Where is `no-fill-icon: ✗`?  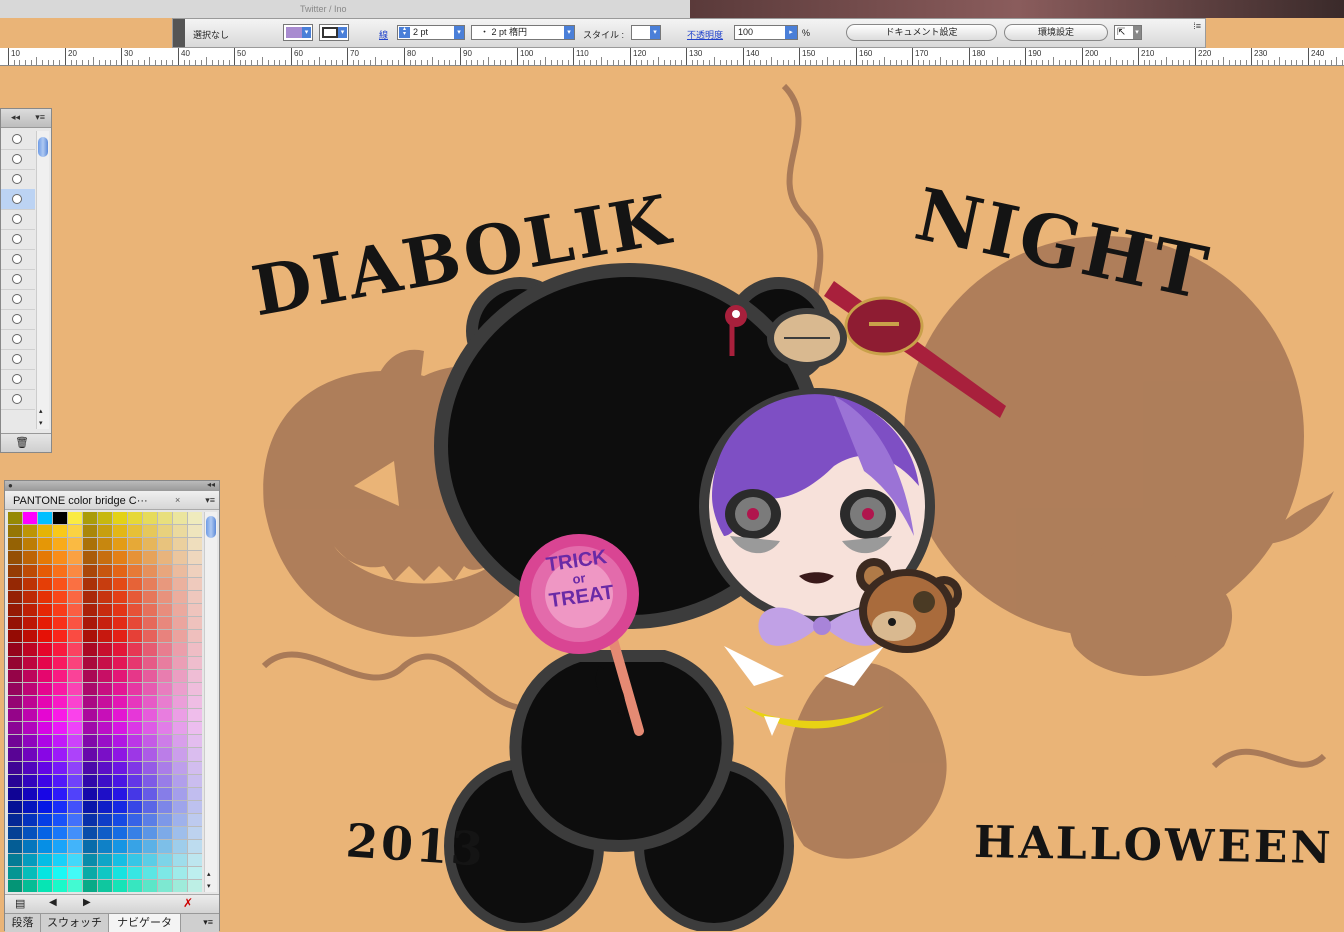
no-fill-icon: ✗ is located at coordinates (188, 903).